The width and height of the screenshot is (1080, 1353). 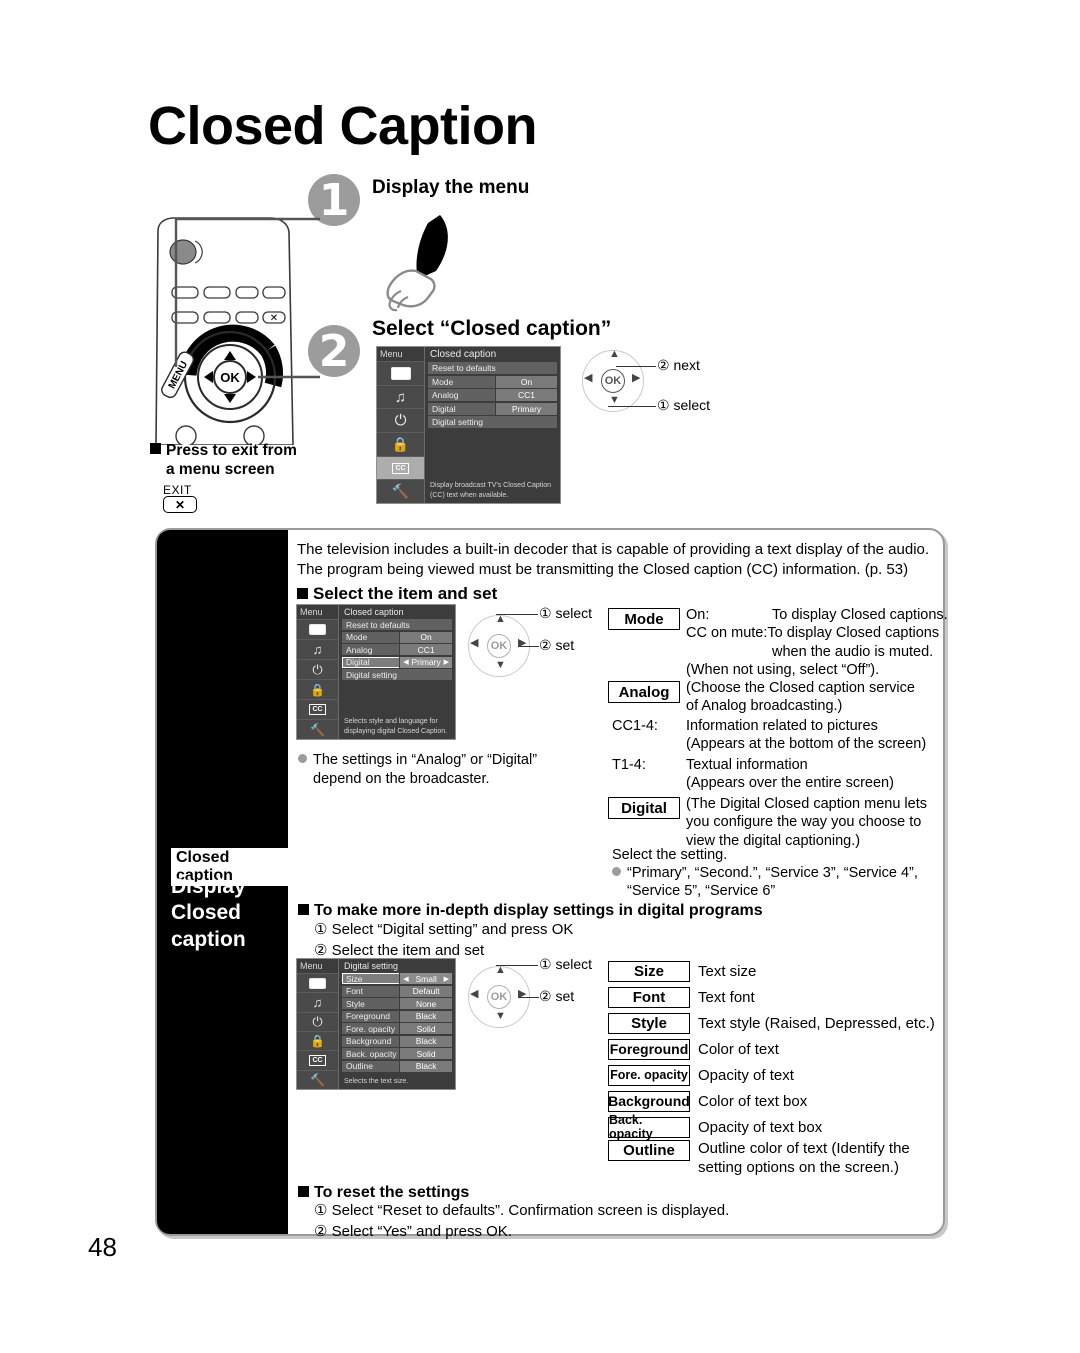 I want to click on menu-icon-rail: Menu ♫ ⏻ 🔒 CC 🔨, so click(x=318, y=672).